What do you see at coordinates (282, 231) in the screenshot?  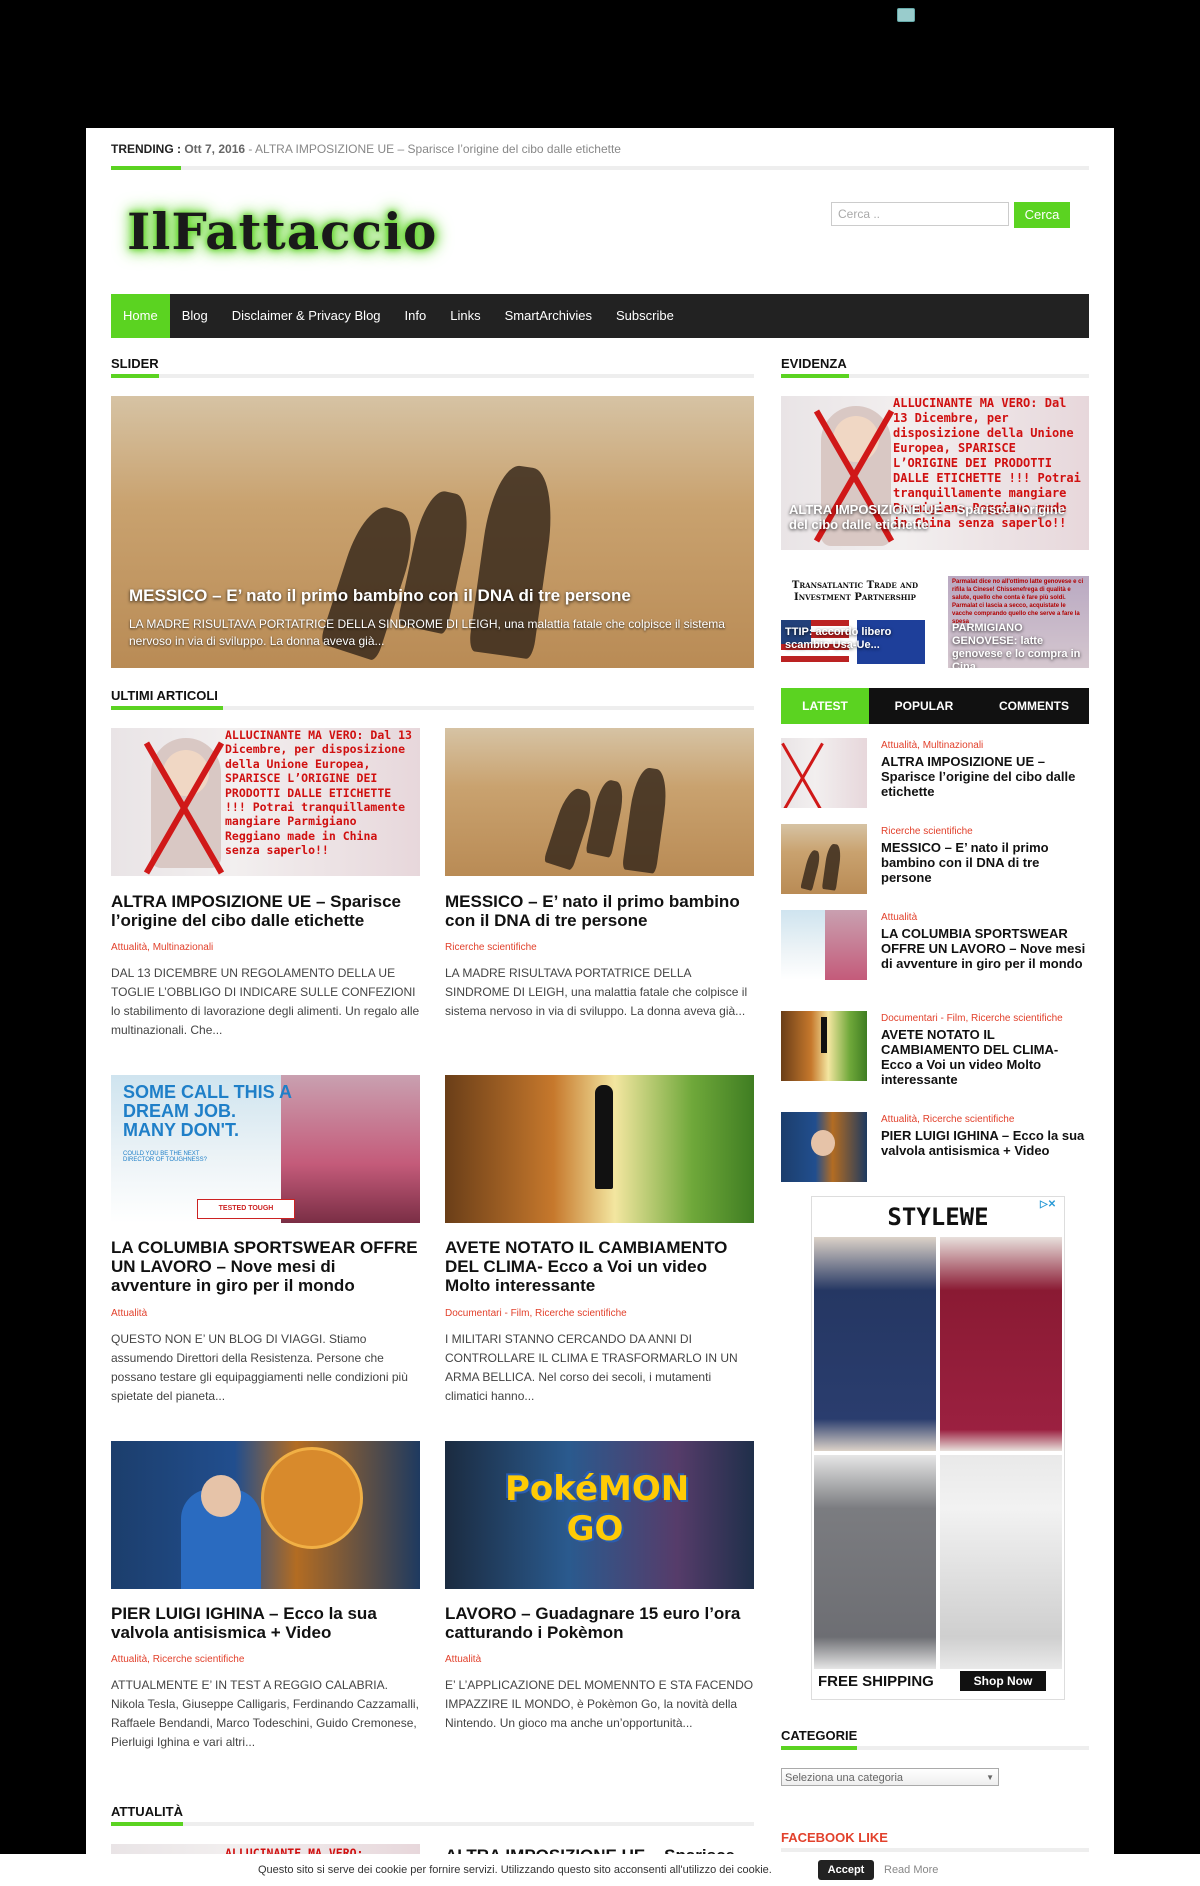 I see `site-logo: IlFattaccio` at bounding box center [282, 231].